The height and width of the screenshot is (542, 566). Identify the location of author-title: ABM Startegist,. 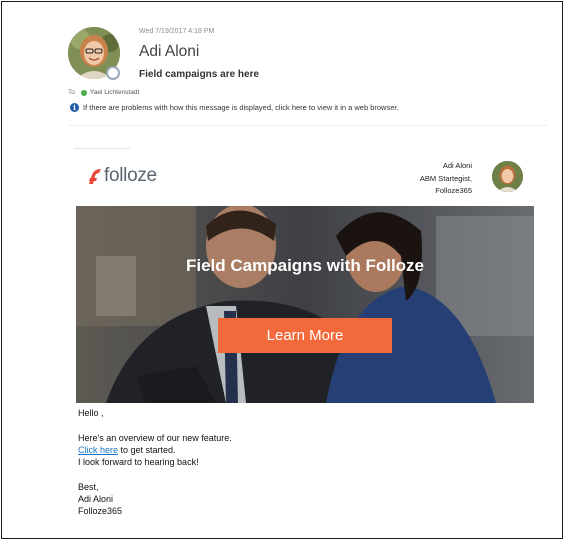
(445, 178).